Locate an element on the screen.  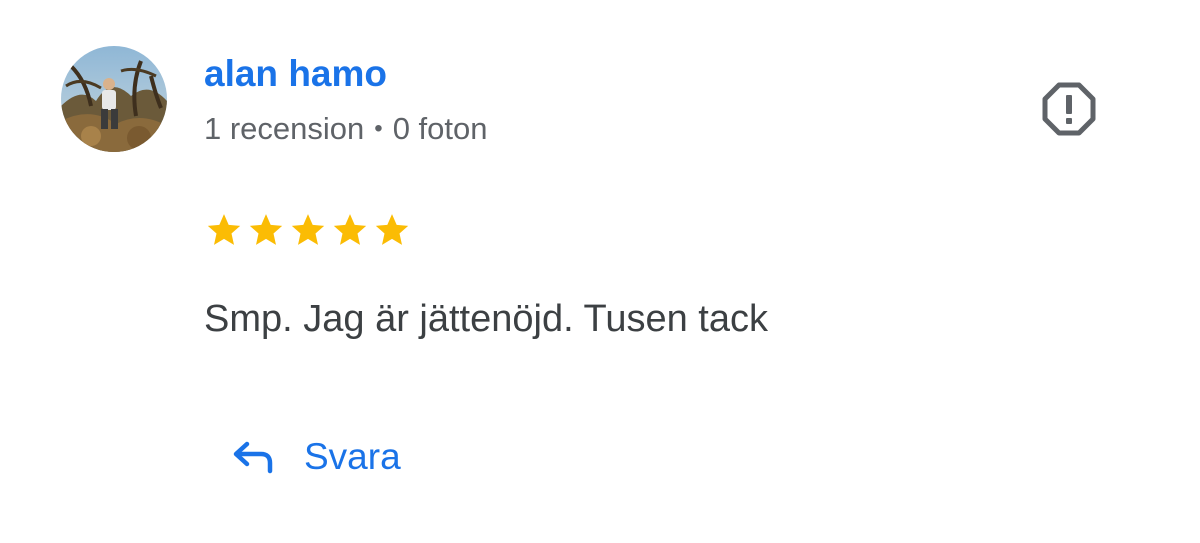
review-text: Smp. Jag är jättenöjd. Tusen tack is located at coordinates (486, 319).